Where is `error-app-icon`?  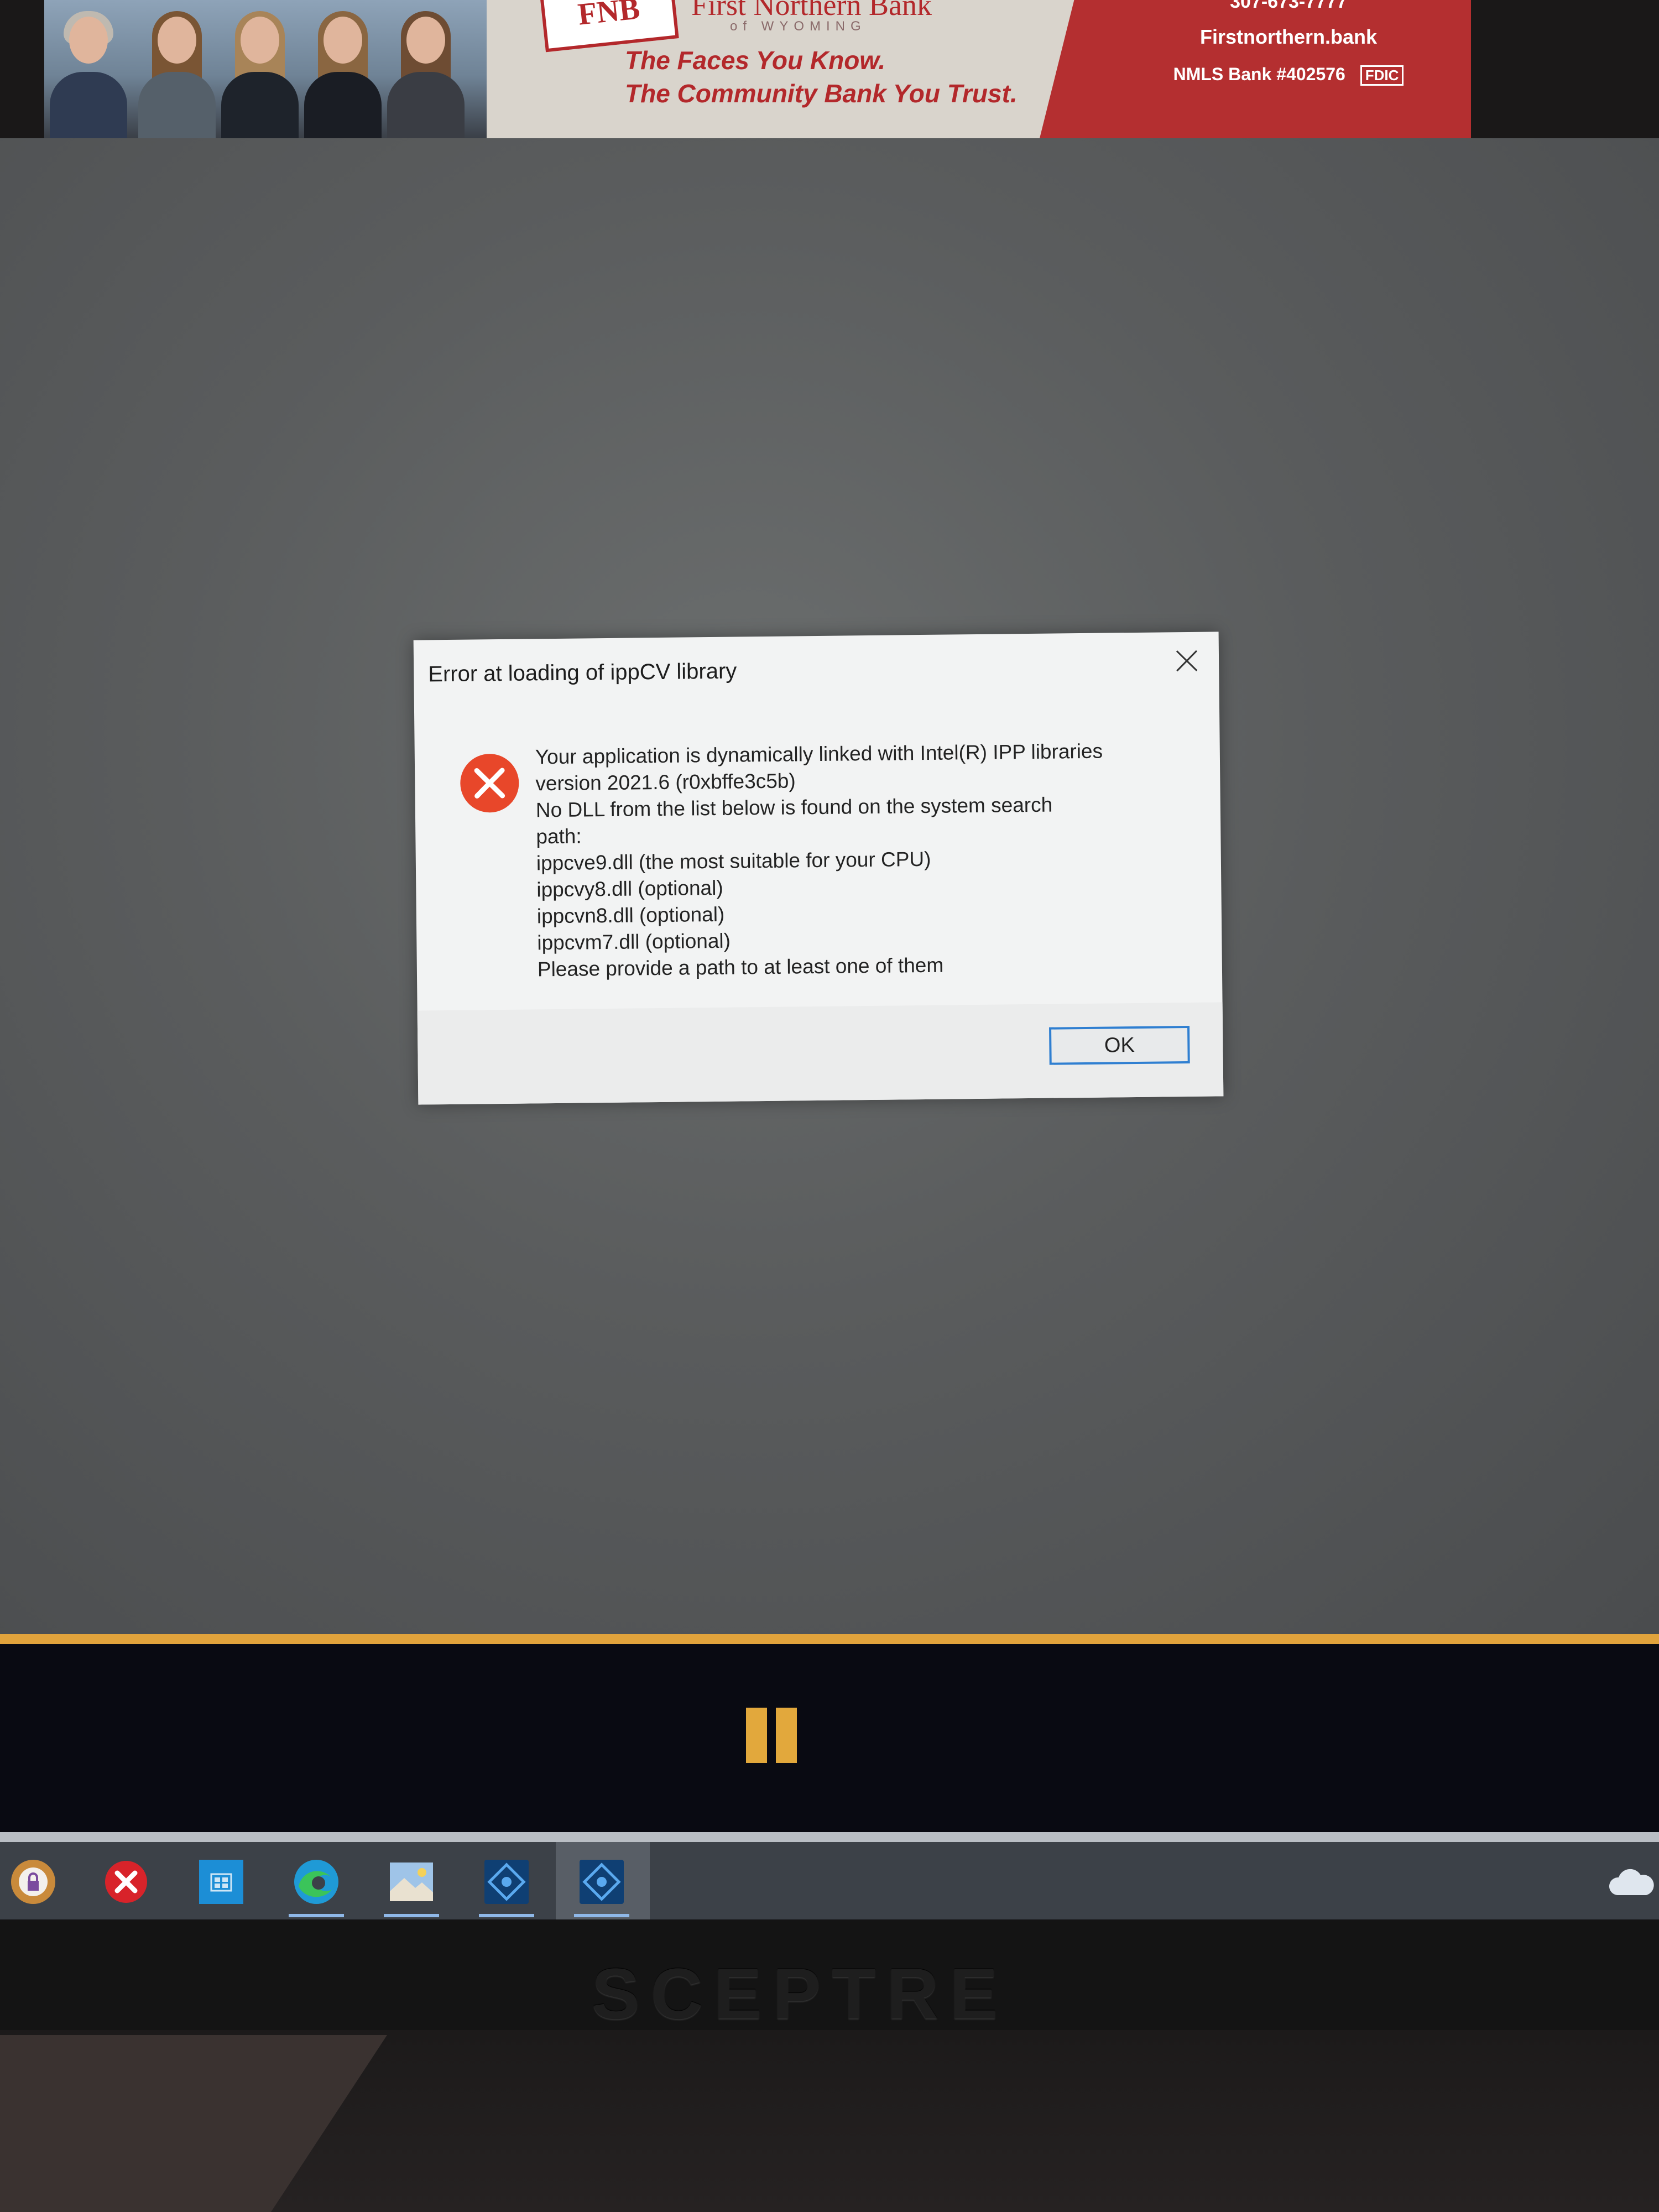
error-app-icon is located at coordinates (126, 1882).